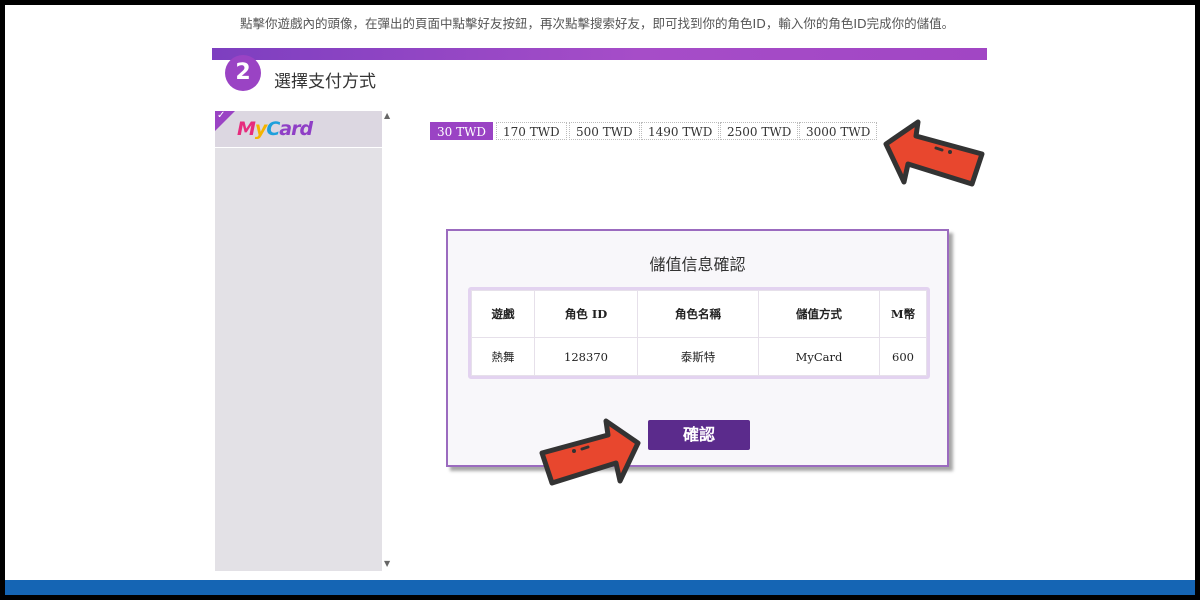 This screenshot has width=1200, height=600. Describe the element at coordinates (221, 115) in the screenshot. I see `check-icon: ✓` at that location.